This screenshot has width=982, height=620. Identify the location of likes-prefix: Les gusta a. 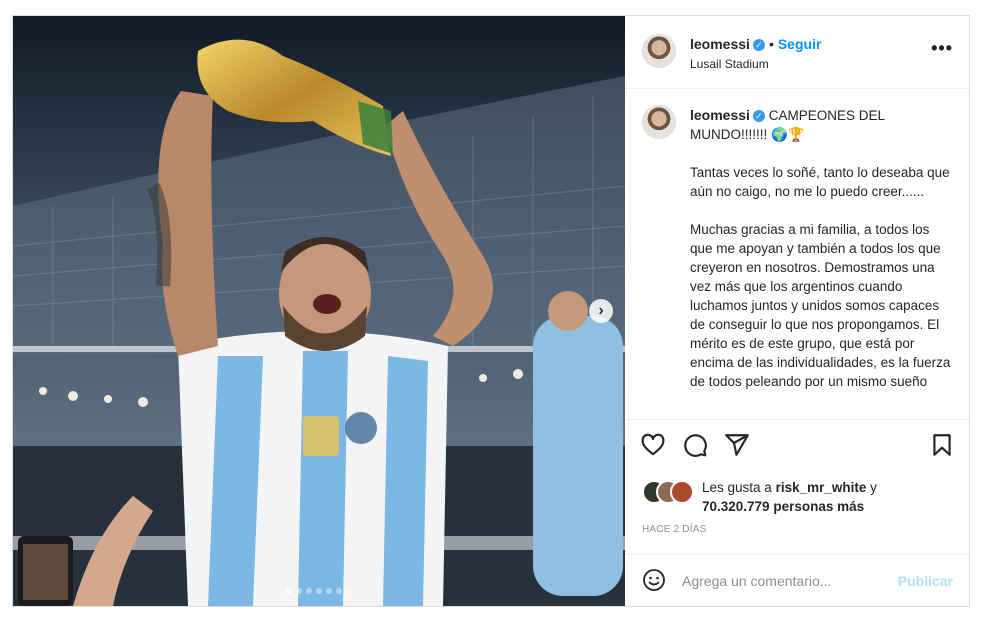
(737, 487).